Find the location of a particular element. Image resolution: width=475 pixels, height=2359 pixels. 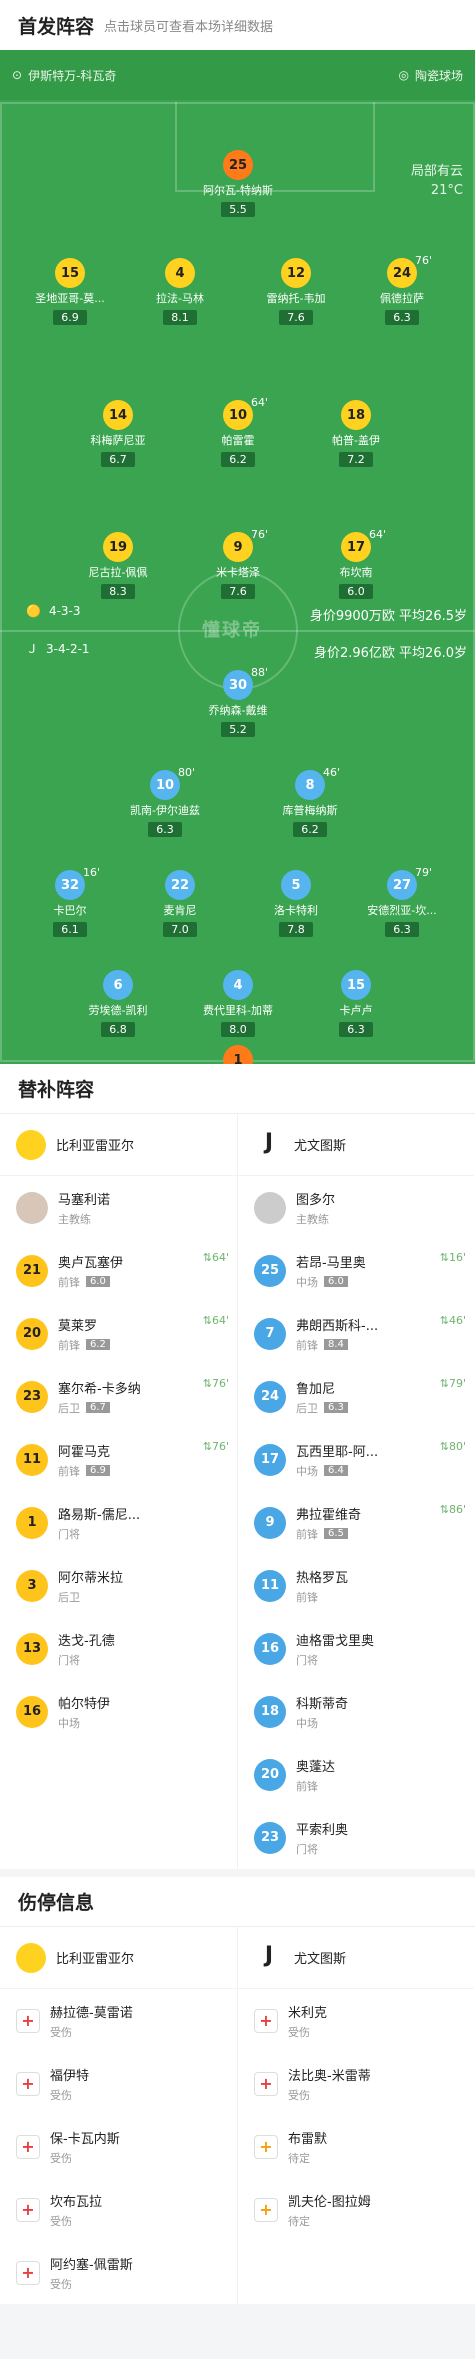

jersey-number: 1 is located at coordinates (238, 1054).